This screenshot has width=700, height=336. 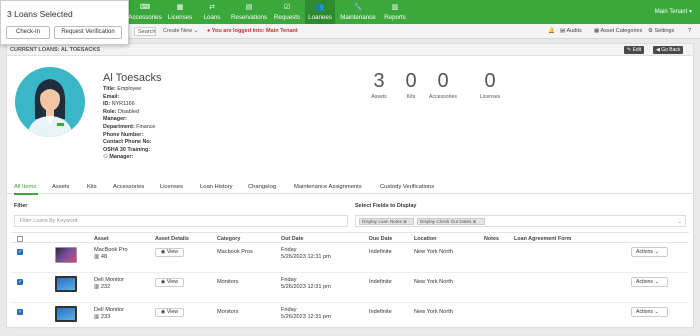 What do you see at coordinates (102, 287) in the screenshot?
I see `asset-tag: ▥ 232` at bounding box center [102, 287].